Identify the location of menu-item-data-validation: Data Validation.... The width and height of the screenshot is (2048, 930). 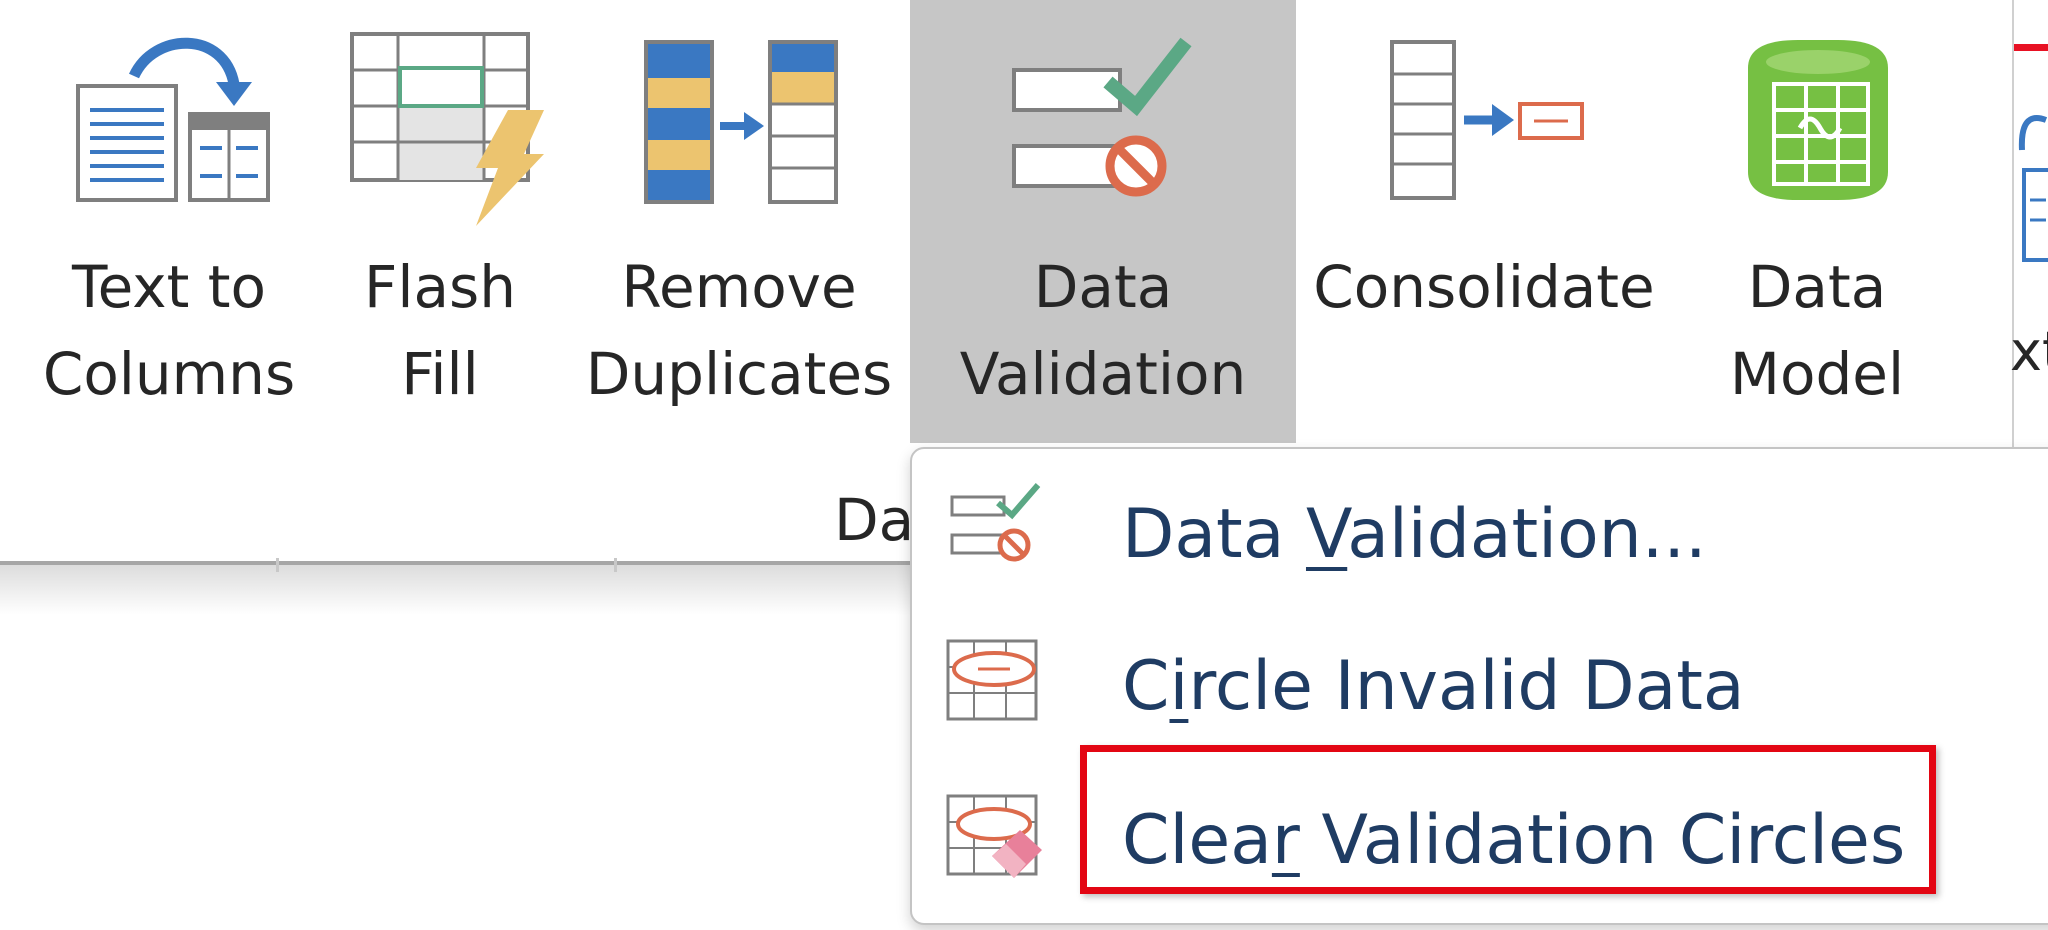
(1480, 524).